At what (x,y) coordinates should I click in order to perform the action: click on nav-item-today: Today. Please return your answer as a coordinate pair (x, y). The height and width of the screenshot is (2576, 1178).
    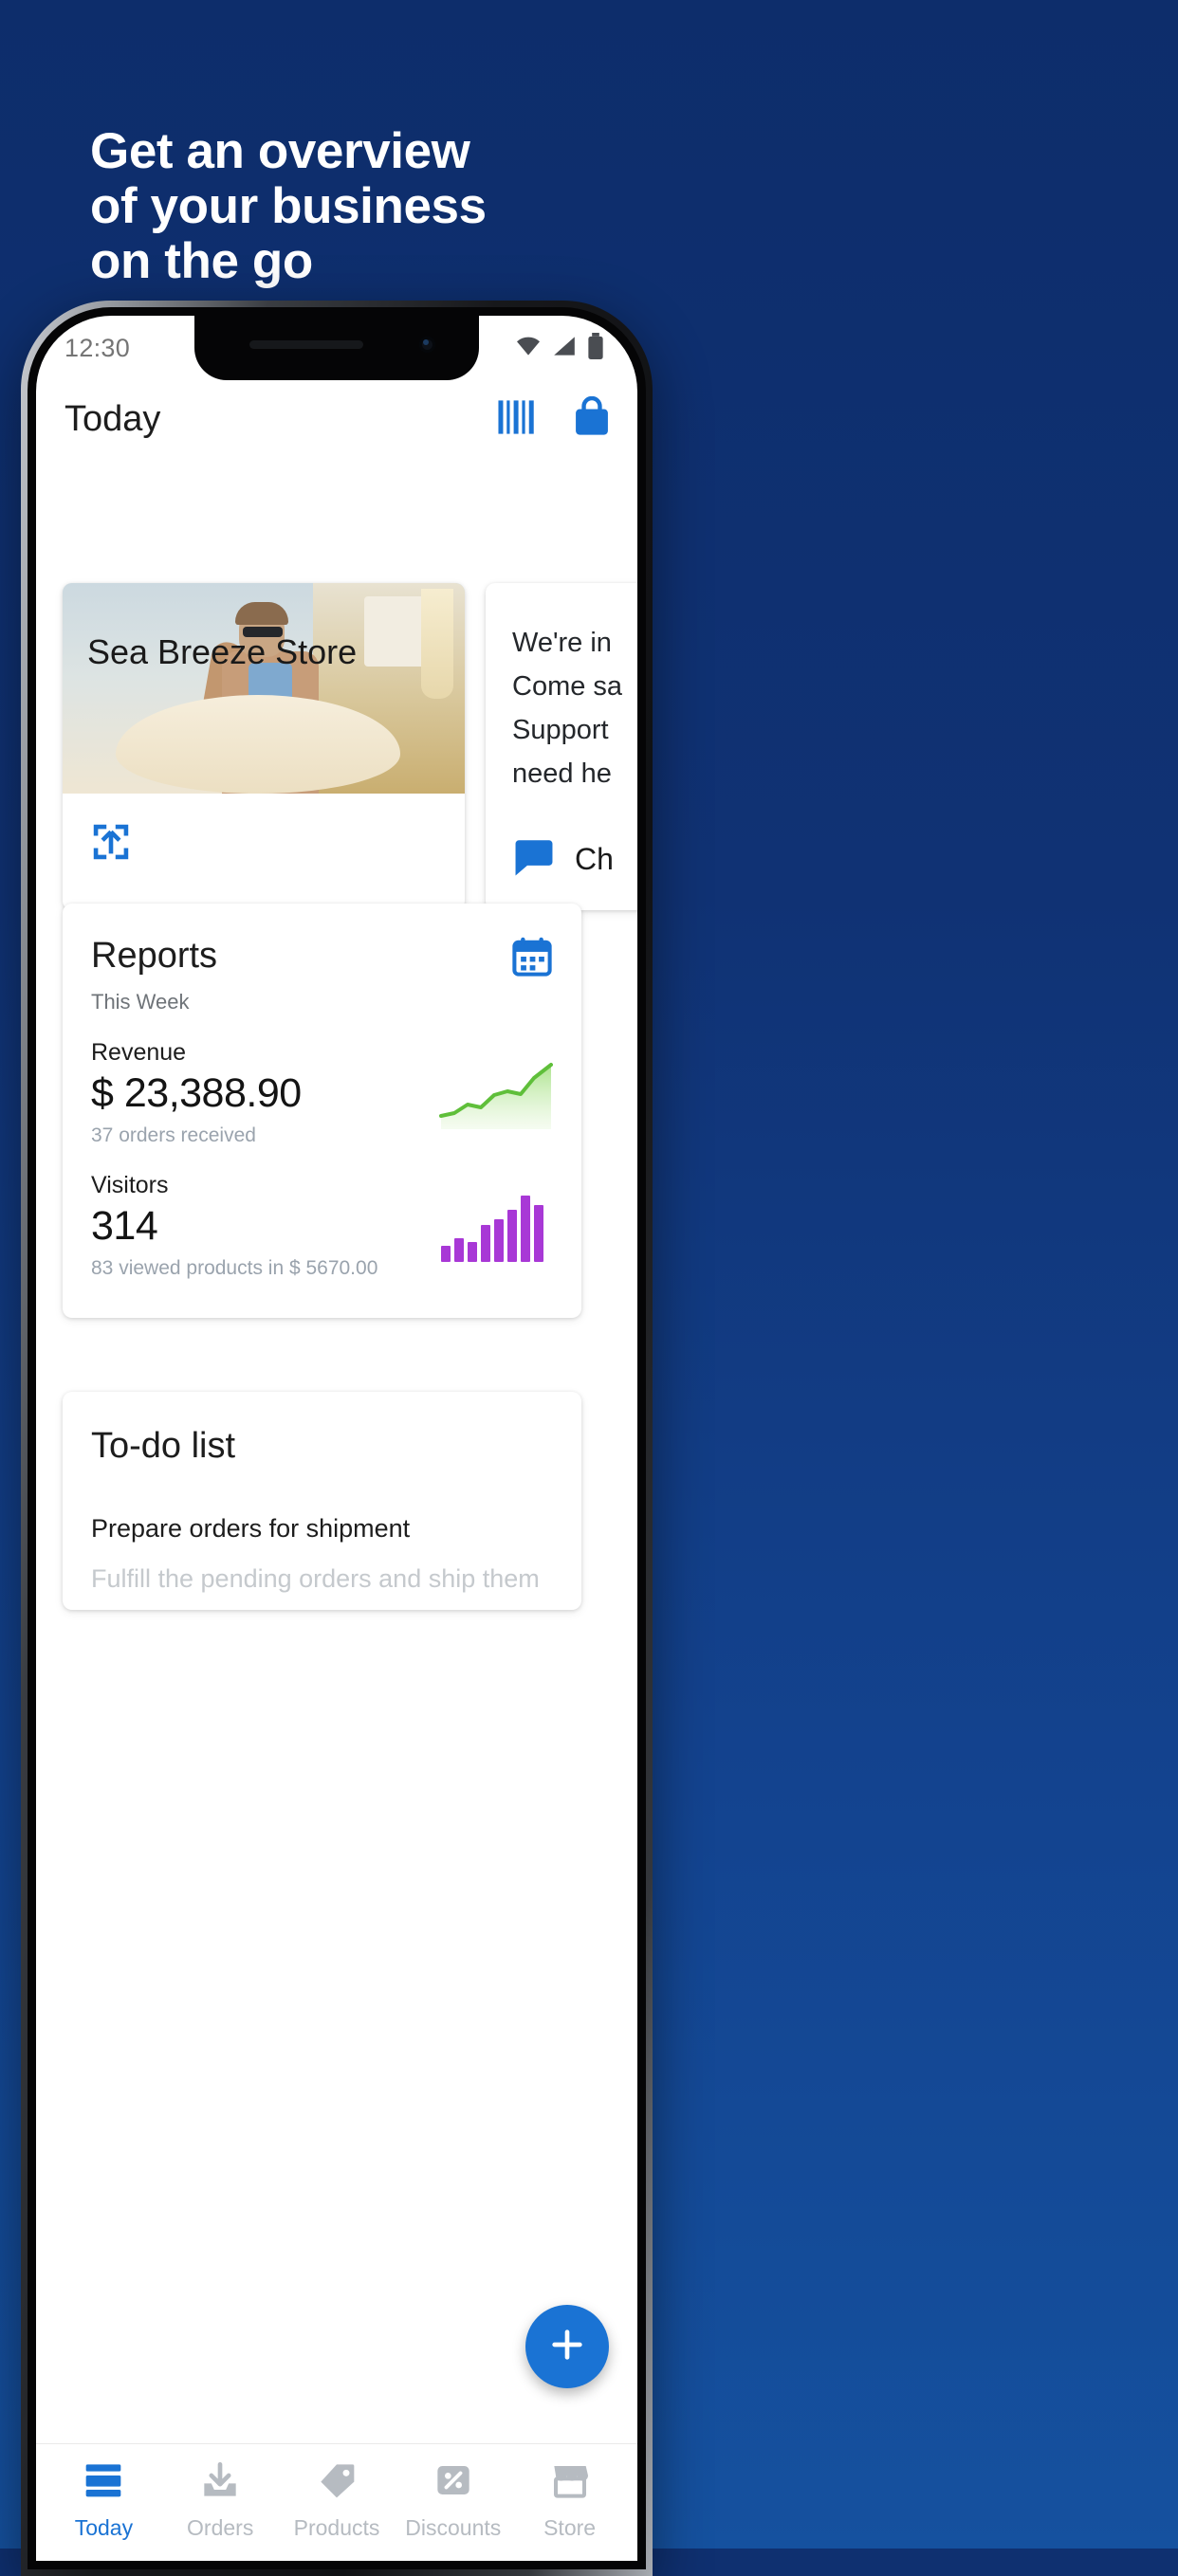
    Looking at the image, I should click on (104, 2501).